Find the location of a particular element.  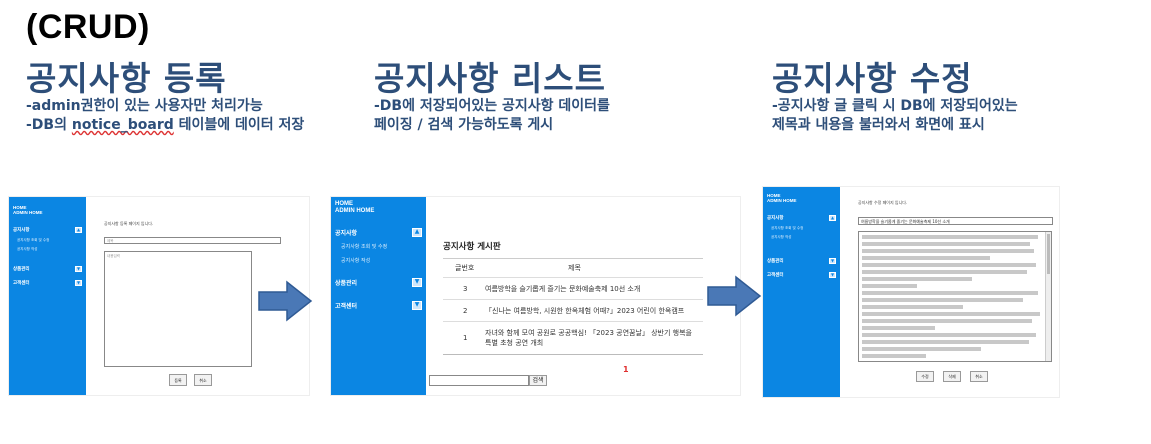

row-title-link: 「신나는 여름방학, 시원한 한옥체험 어때?」2023 어린이 한옥캠프 is located at coordinates (584, 310).